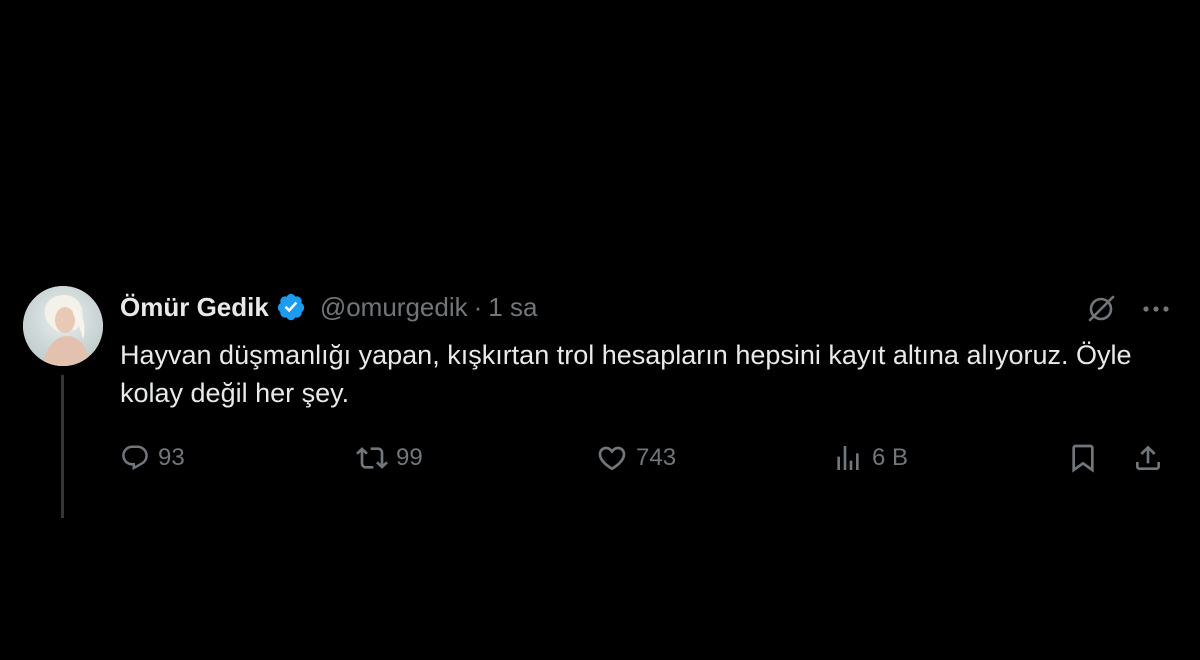  I want to click on retweet-button: 99, so click(389, 458).